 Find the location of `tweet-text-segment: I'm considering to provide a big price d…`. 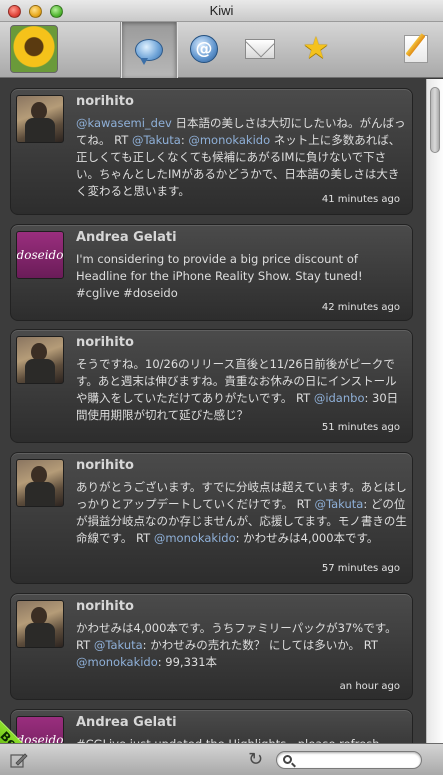

tweet-text-segment: I'm considering to provide a big price d… is located at coordinates (219, 276).